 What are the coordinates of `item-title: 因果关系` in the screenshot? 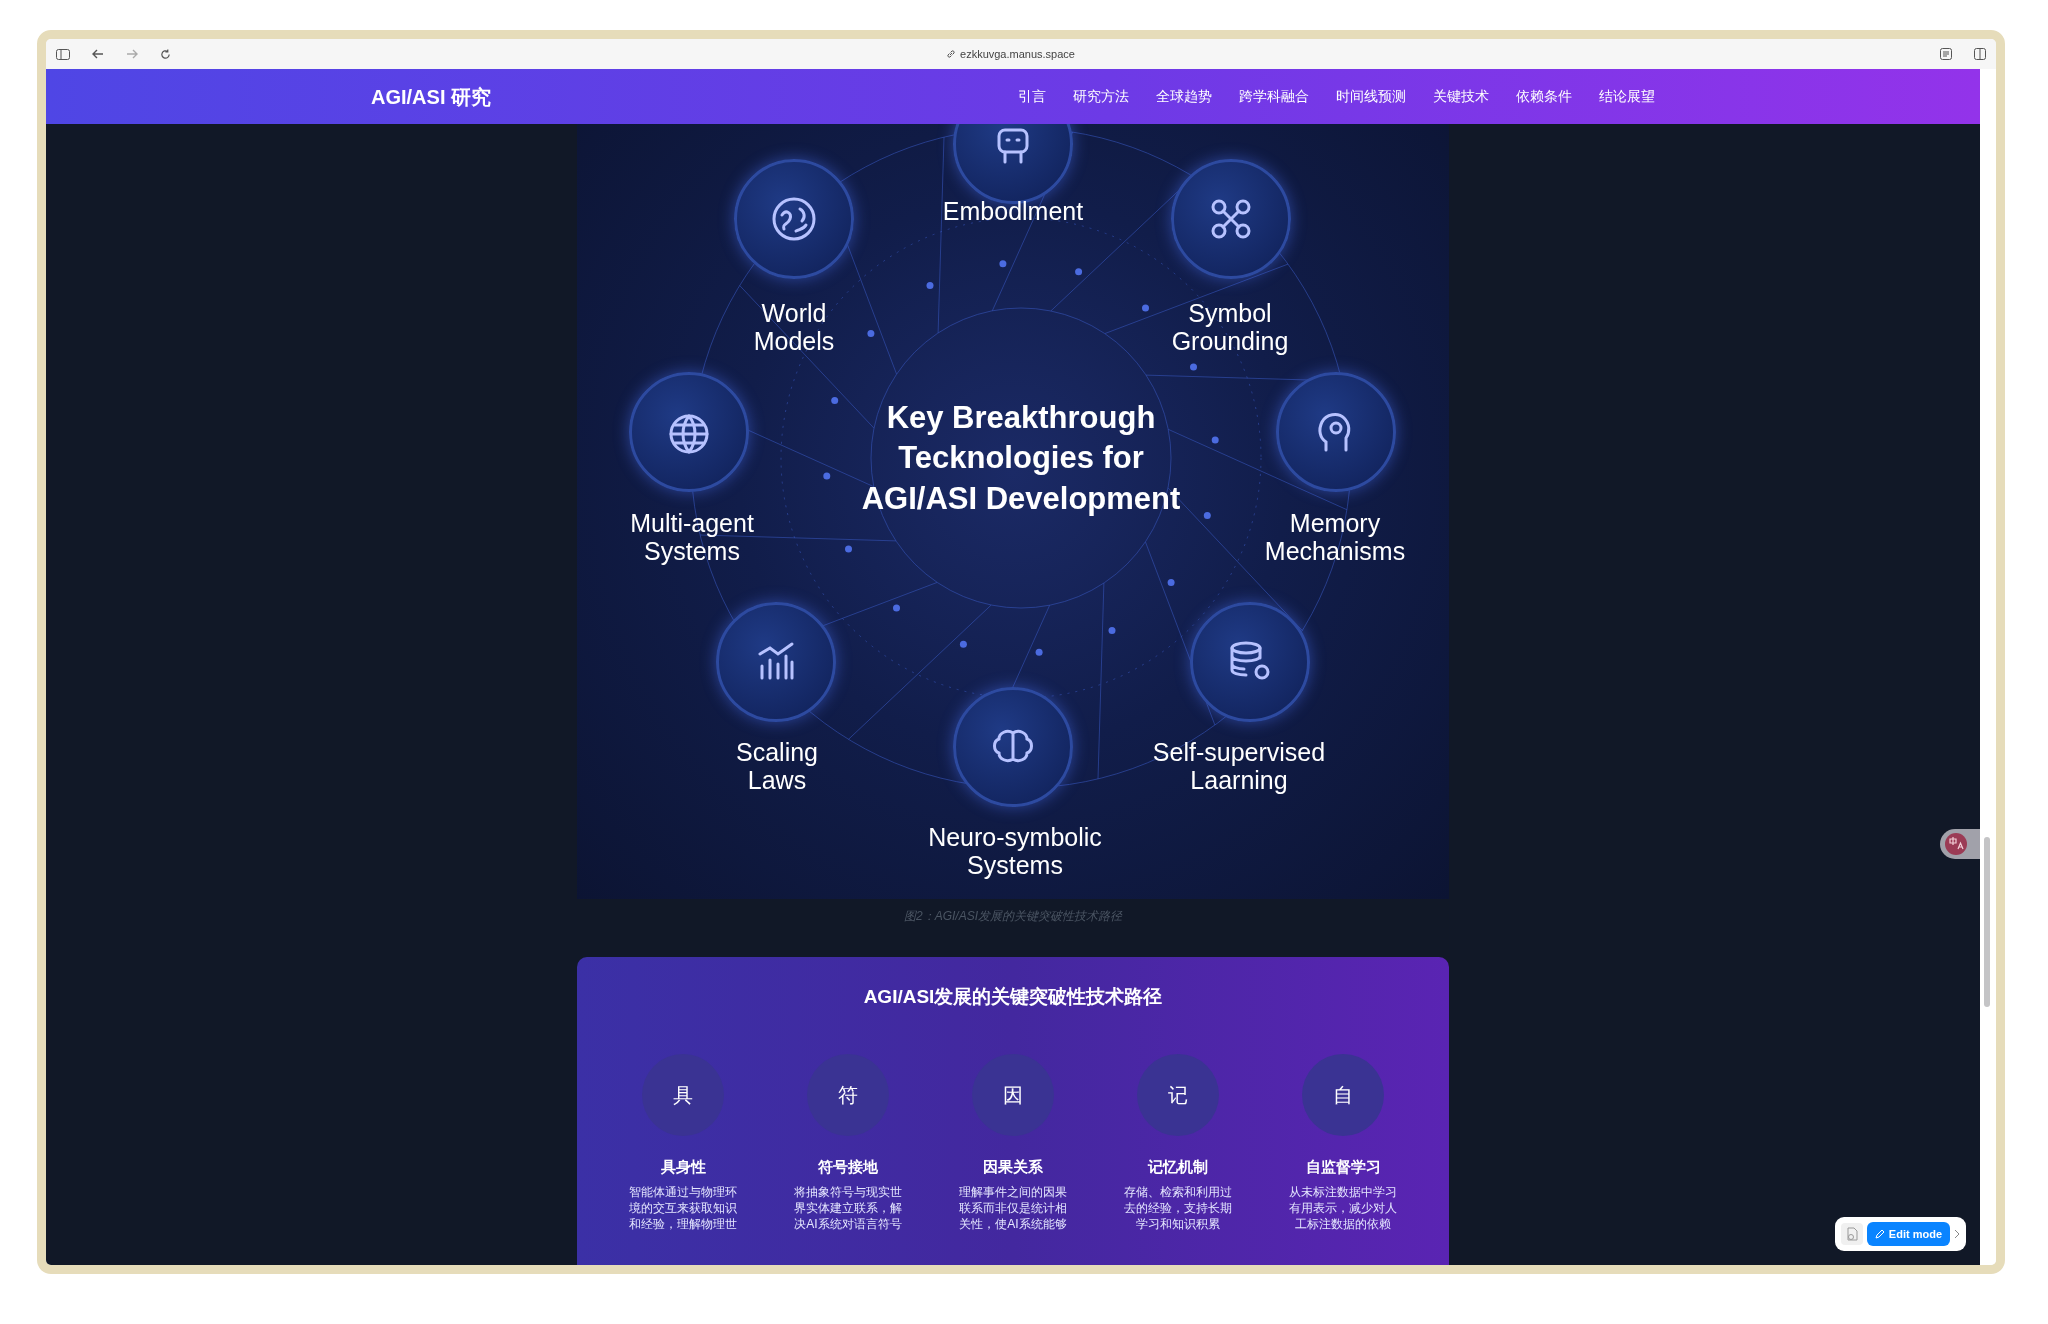 It's located at (1013, 1166).